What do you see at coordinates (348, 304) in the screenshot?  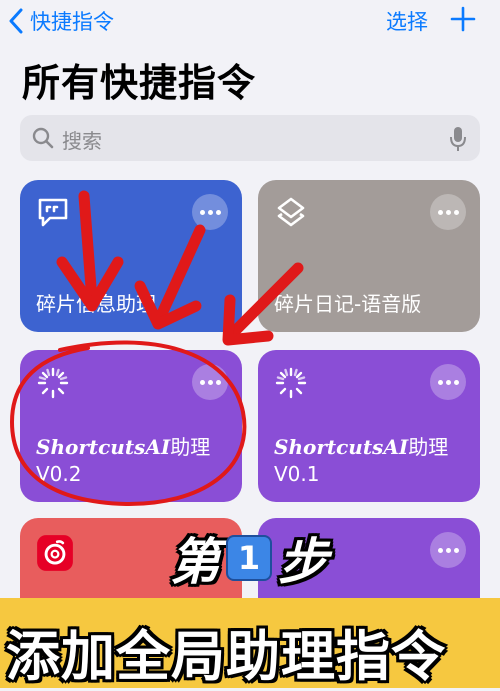 I see `shortcut-name: 碎片日记-语音版` at bounding box center [348, 304].